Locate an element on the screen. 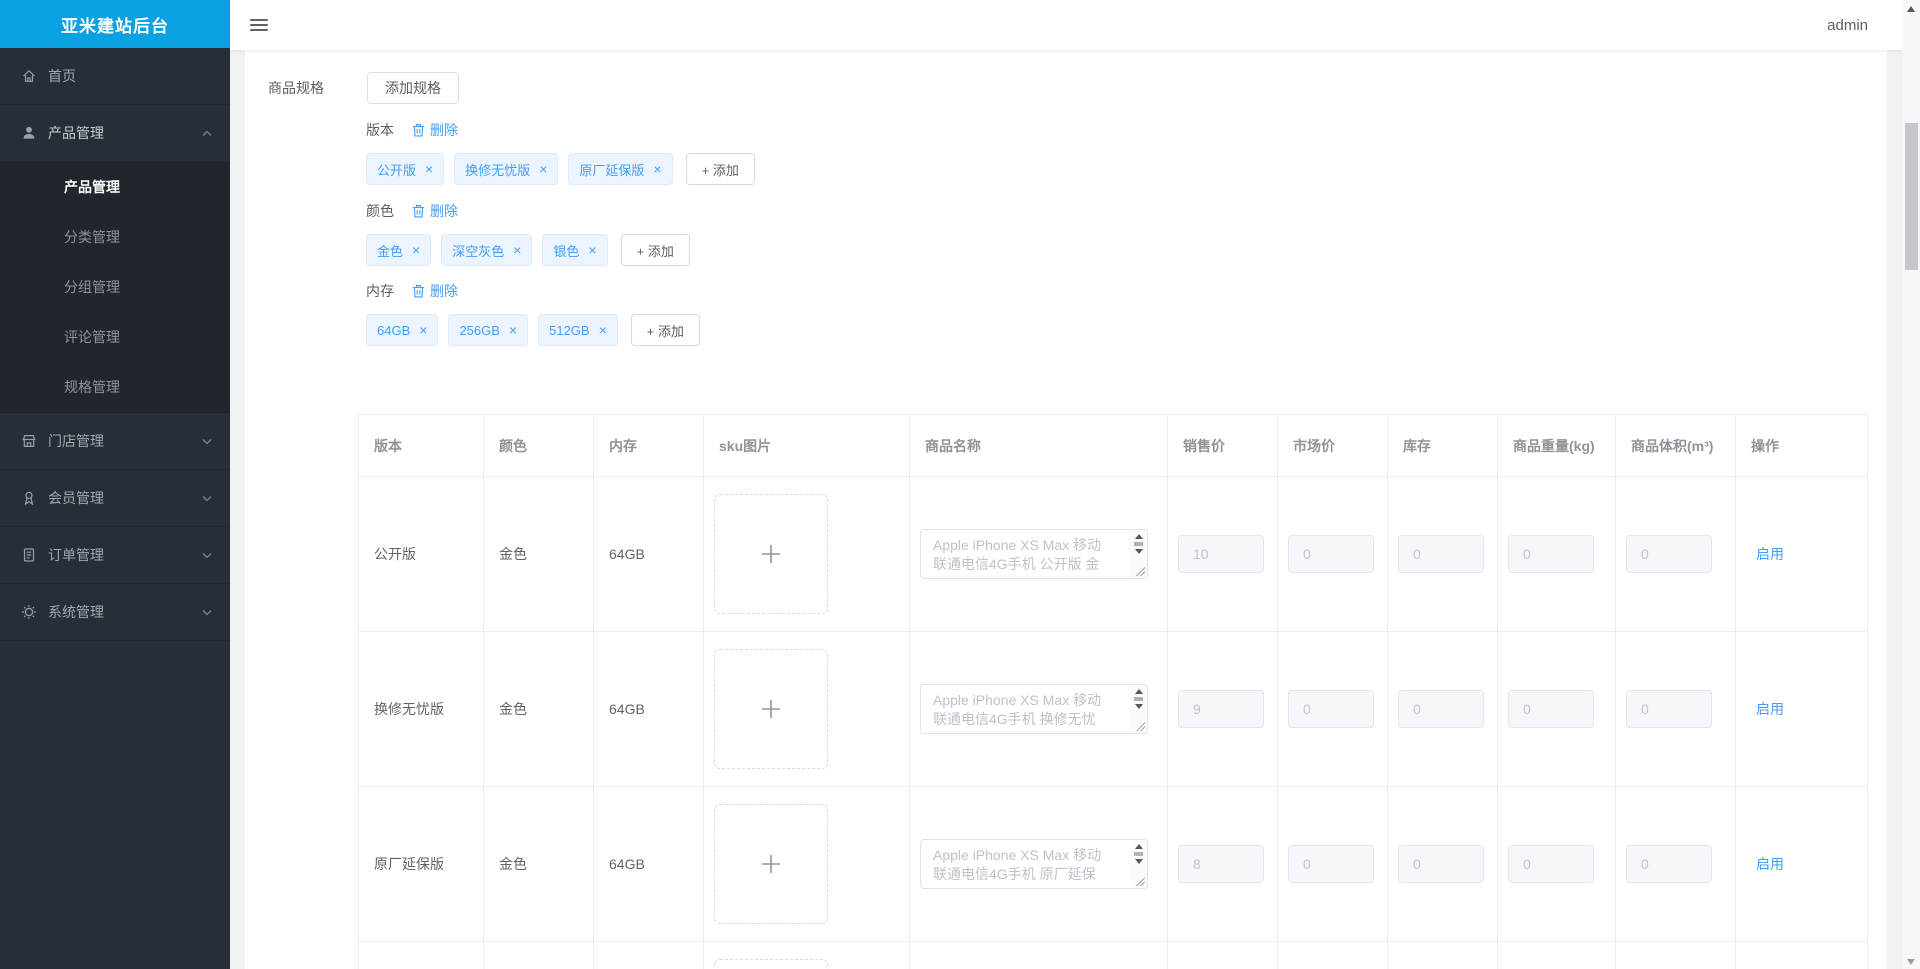 Image resolution: width=1920 pixels, height=969 pixels. product-name-line: Apple iPhone XS Max 移动 is located at coordinates (1017, 855).